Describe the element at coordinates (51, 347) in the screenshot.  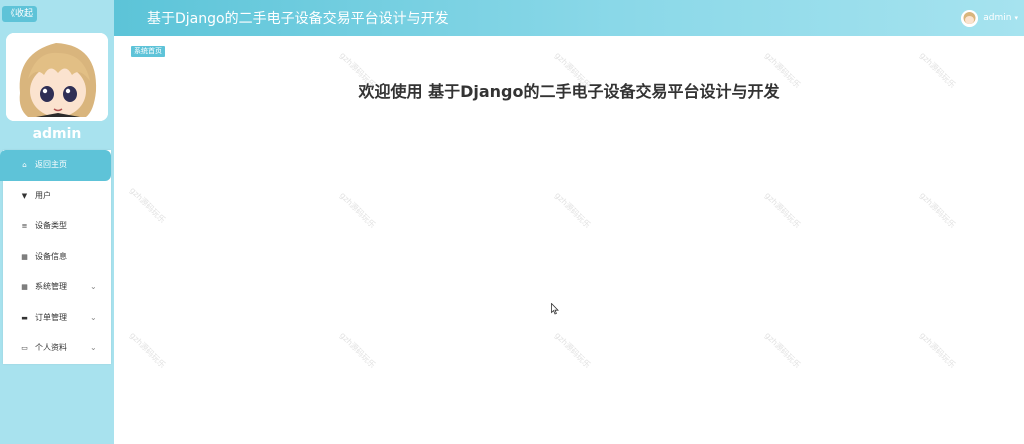
I see `sidebar-item-label: 个人资料` at that location.